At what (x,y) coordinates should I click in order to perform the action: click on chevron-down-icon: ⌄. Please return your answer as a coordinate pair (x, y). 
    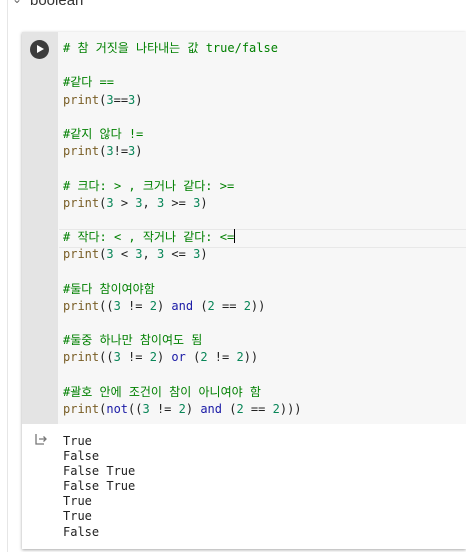
    Looking at the image, I should click on (17, 3).